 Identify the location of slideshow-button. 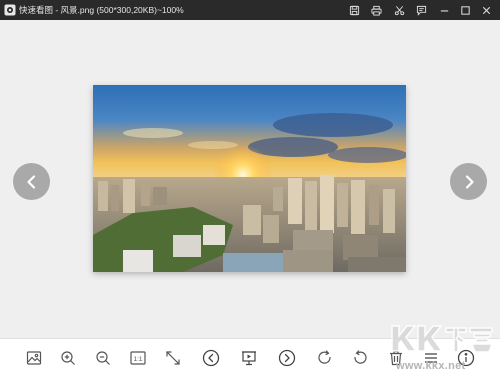
(249, 358).